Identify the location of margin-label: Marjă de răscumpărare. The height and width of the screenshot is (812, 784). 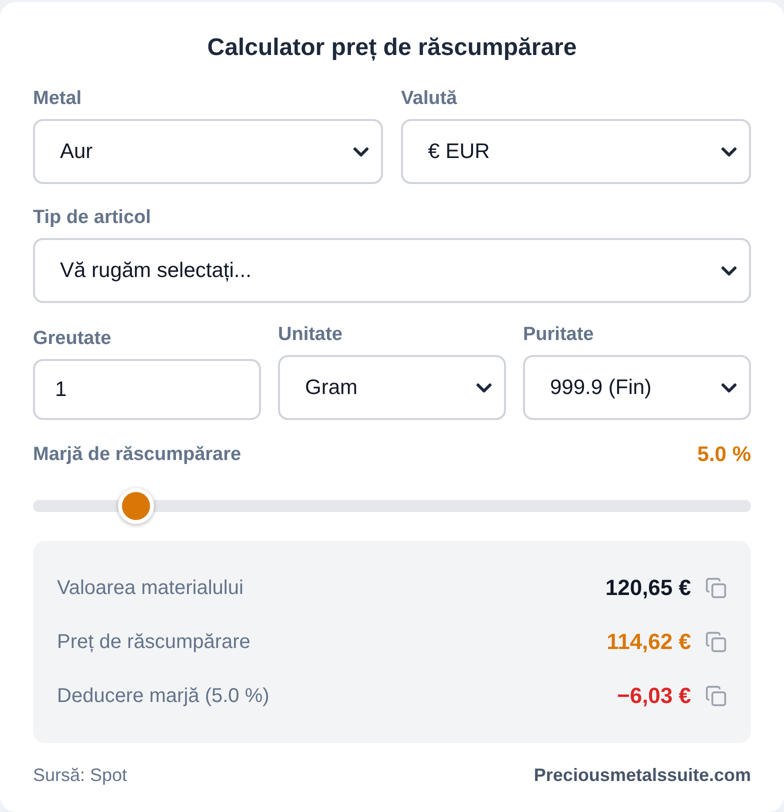
(137, 455).